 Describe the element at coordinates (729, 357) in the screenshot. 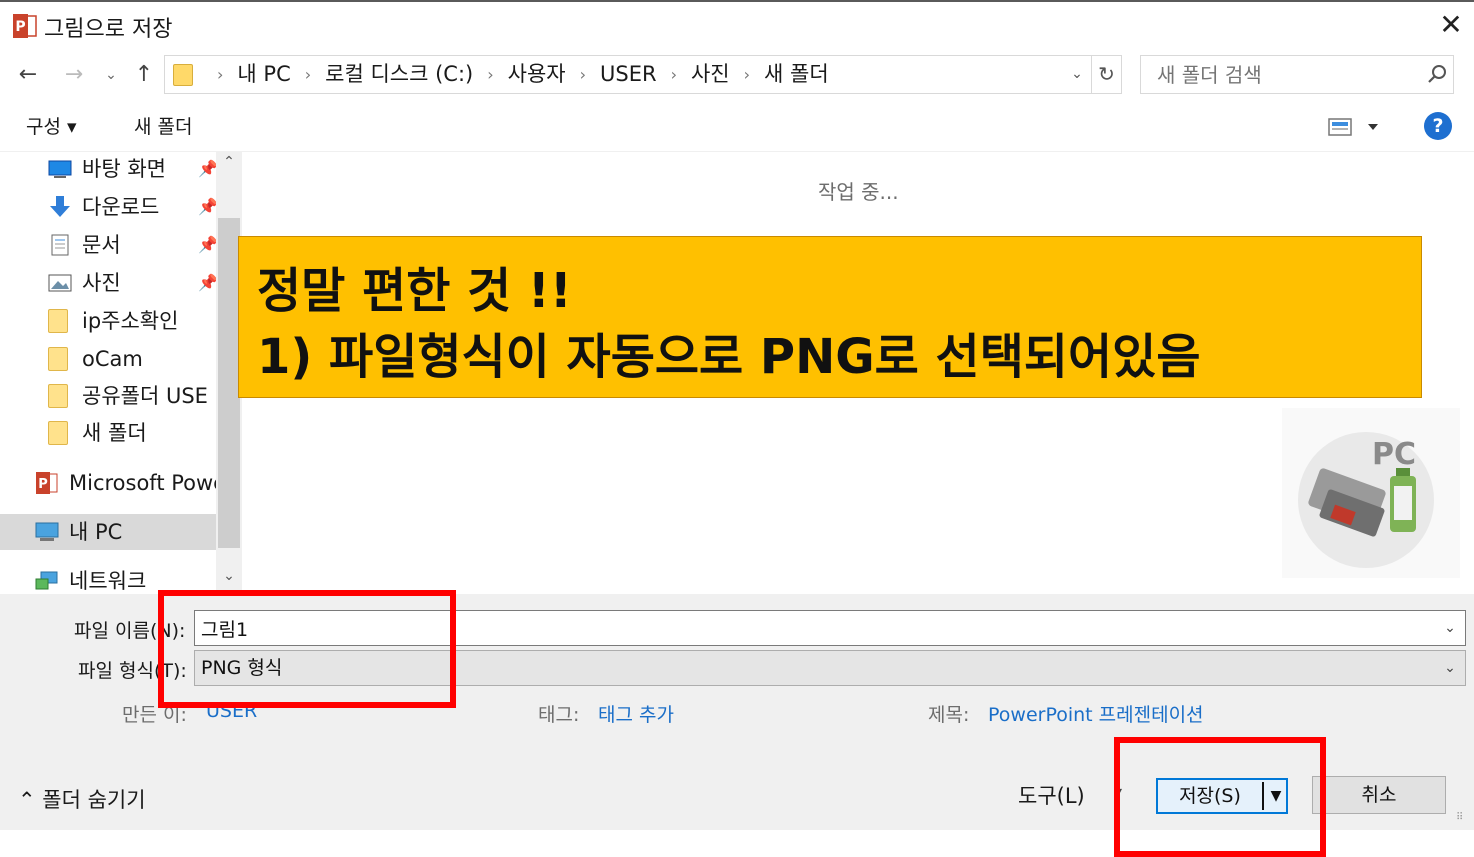

I see `annotation-detail: 1) 파일형식이 자동으로 PNG로 선택되어있음` at that location.